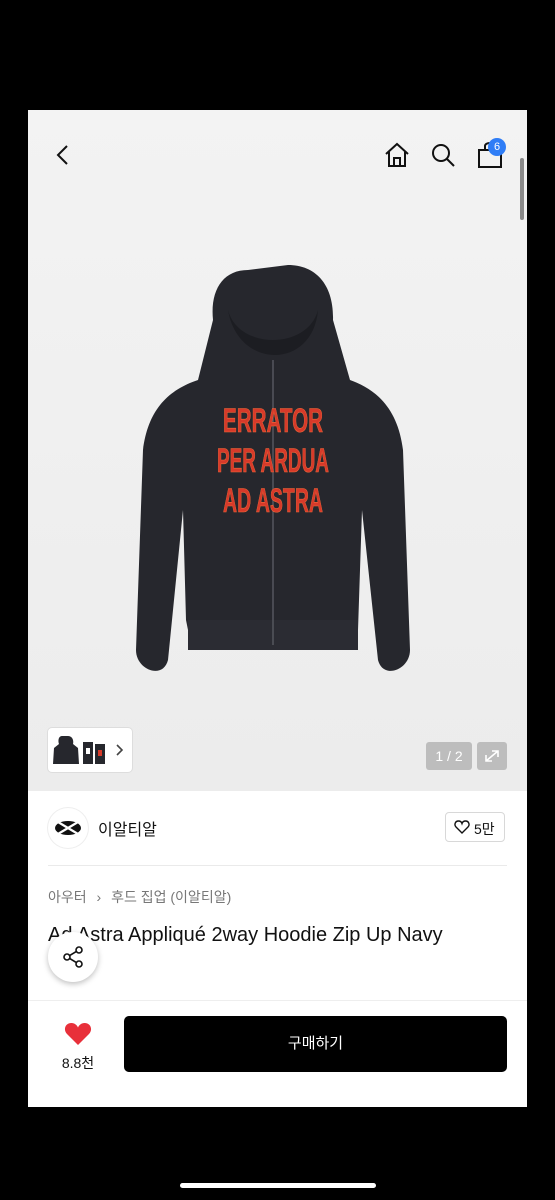 The width and height of the screenshot is (555, 1200). What do you see at coordinates (273, 421) in the screenshot?
I see `svg-text: ERRATOR` at bounding box center [273, 421].